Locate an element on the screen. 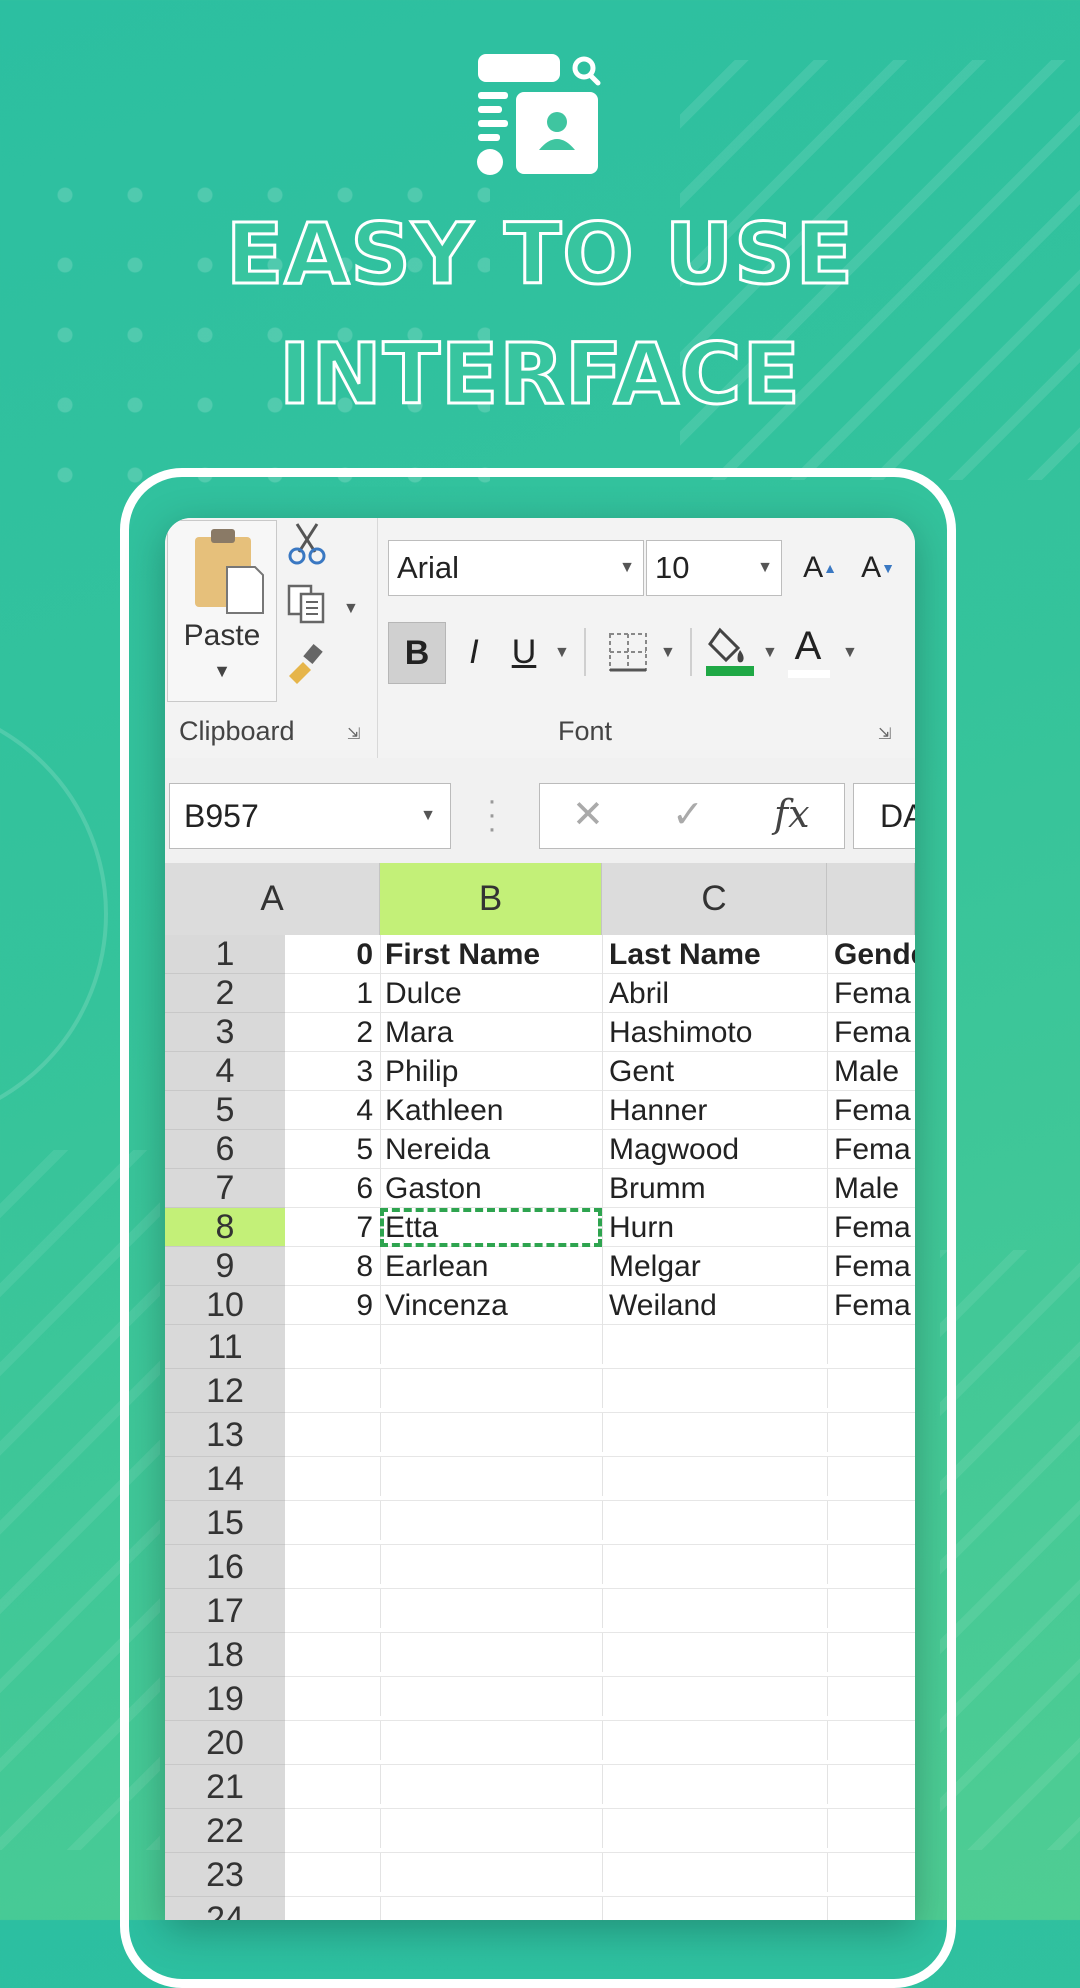  row-header: 22 is located at coordinates (225, 1831).